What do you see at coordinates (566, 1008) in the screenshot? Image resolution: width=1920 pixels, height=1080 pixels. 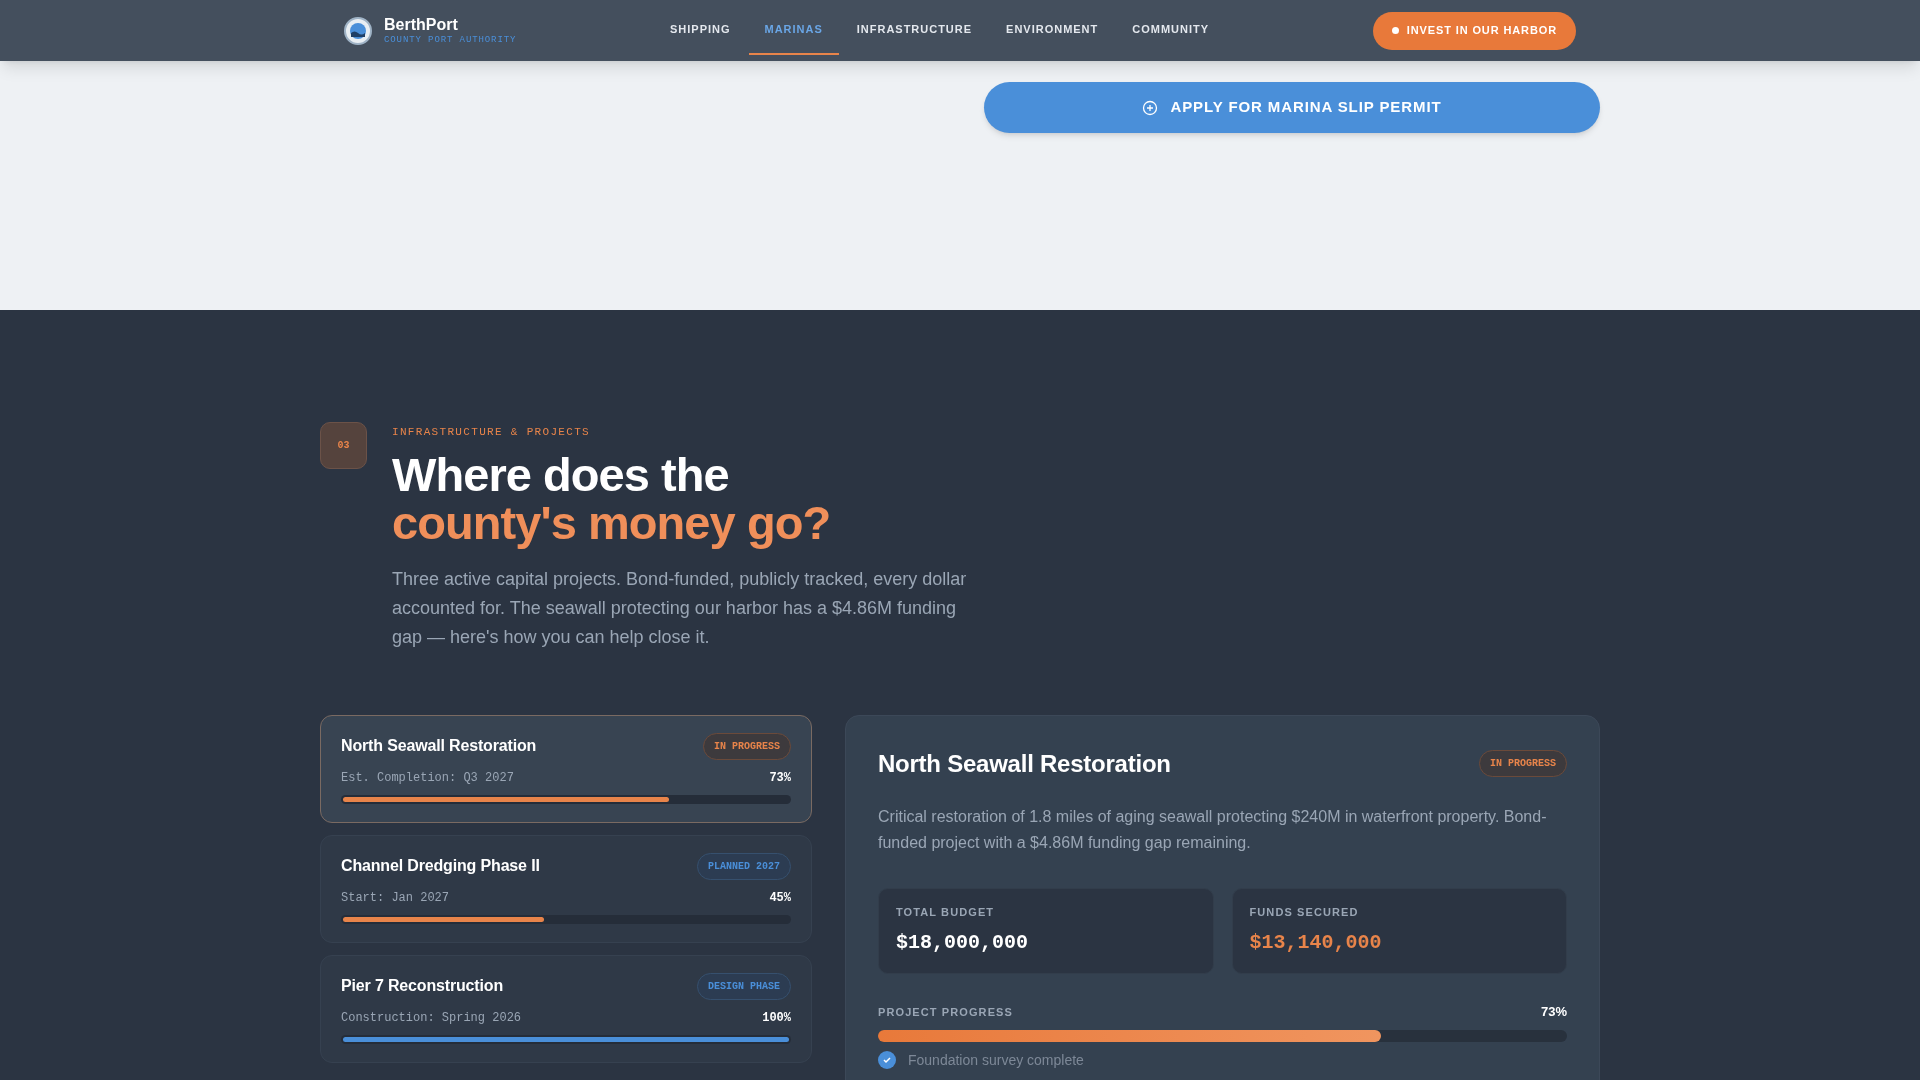 I see `project-card: Pier 7 Reconstruction DESIGN PHASE Construction: Spring 2026 100%` at bounding box center [566, 1008].